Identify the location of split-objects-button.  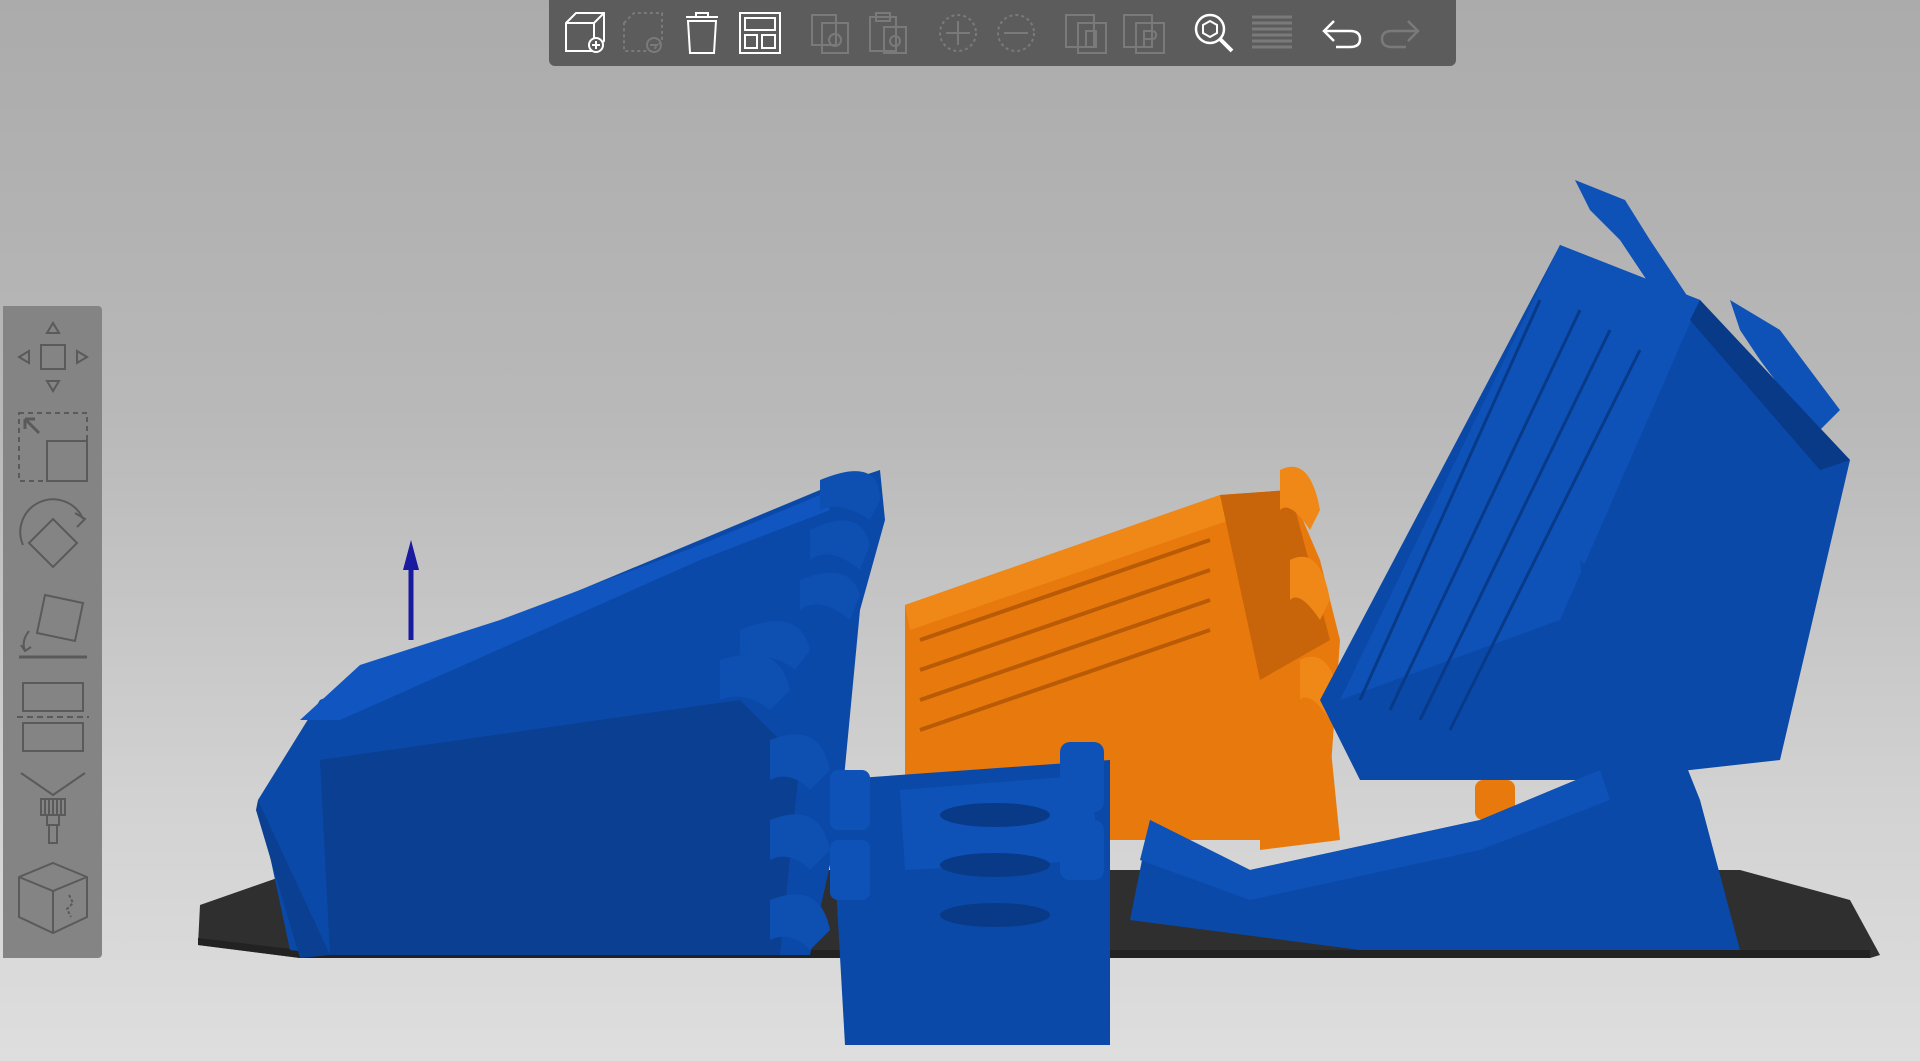
(1086, 33).